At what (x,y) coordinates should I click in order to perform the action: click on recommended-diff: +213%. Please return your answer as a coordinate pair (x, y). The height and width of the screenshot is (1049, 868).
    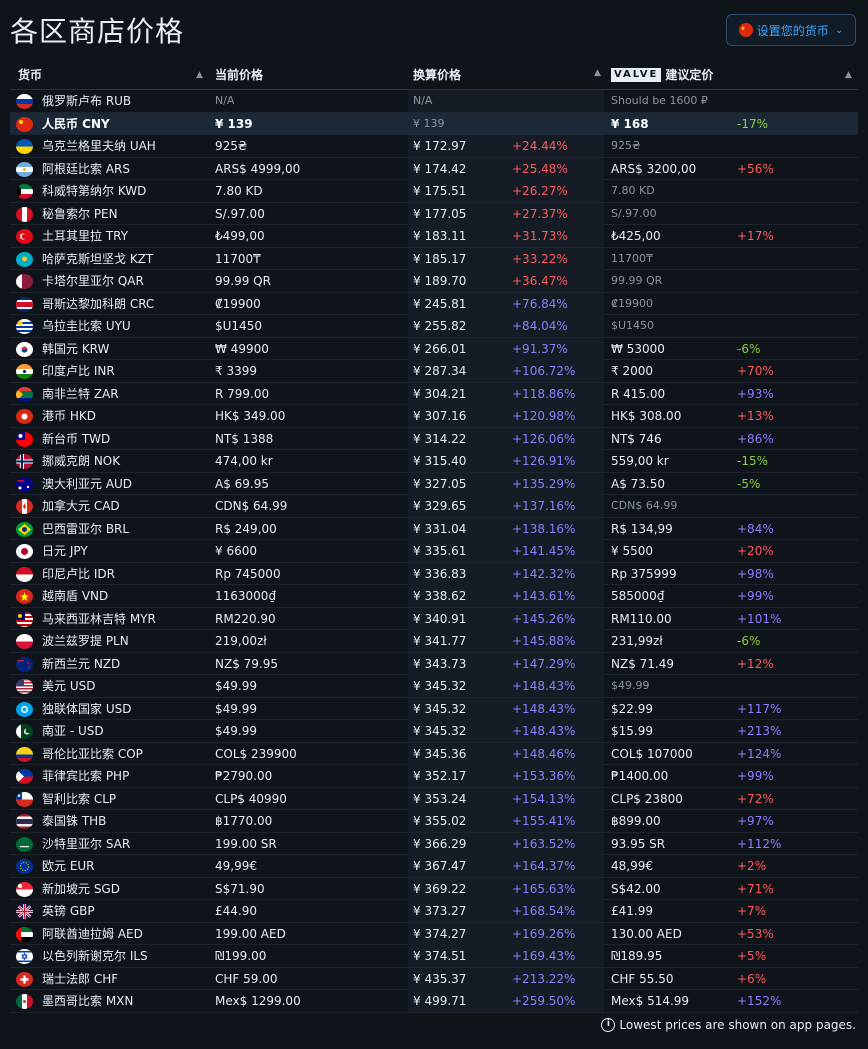
    Looking at the image, I should click on (759, 731).